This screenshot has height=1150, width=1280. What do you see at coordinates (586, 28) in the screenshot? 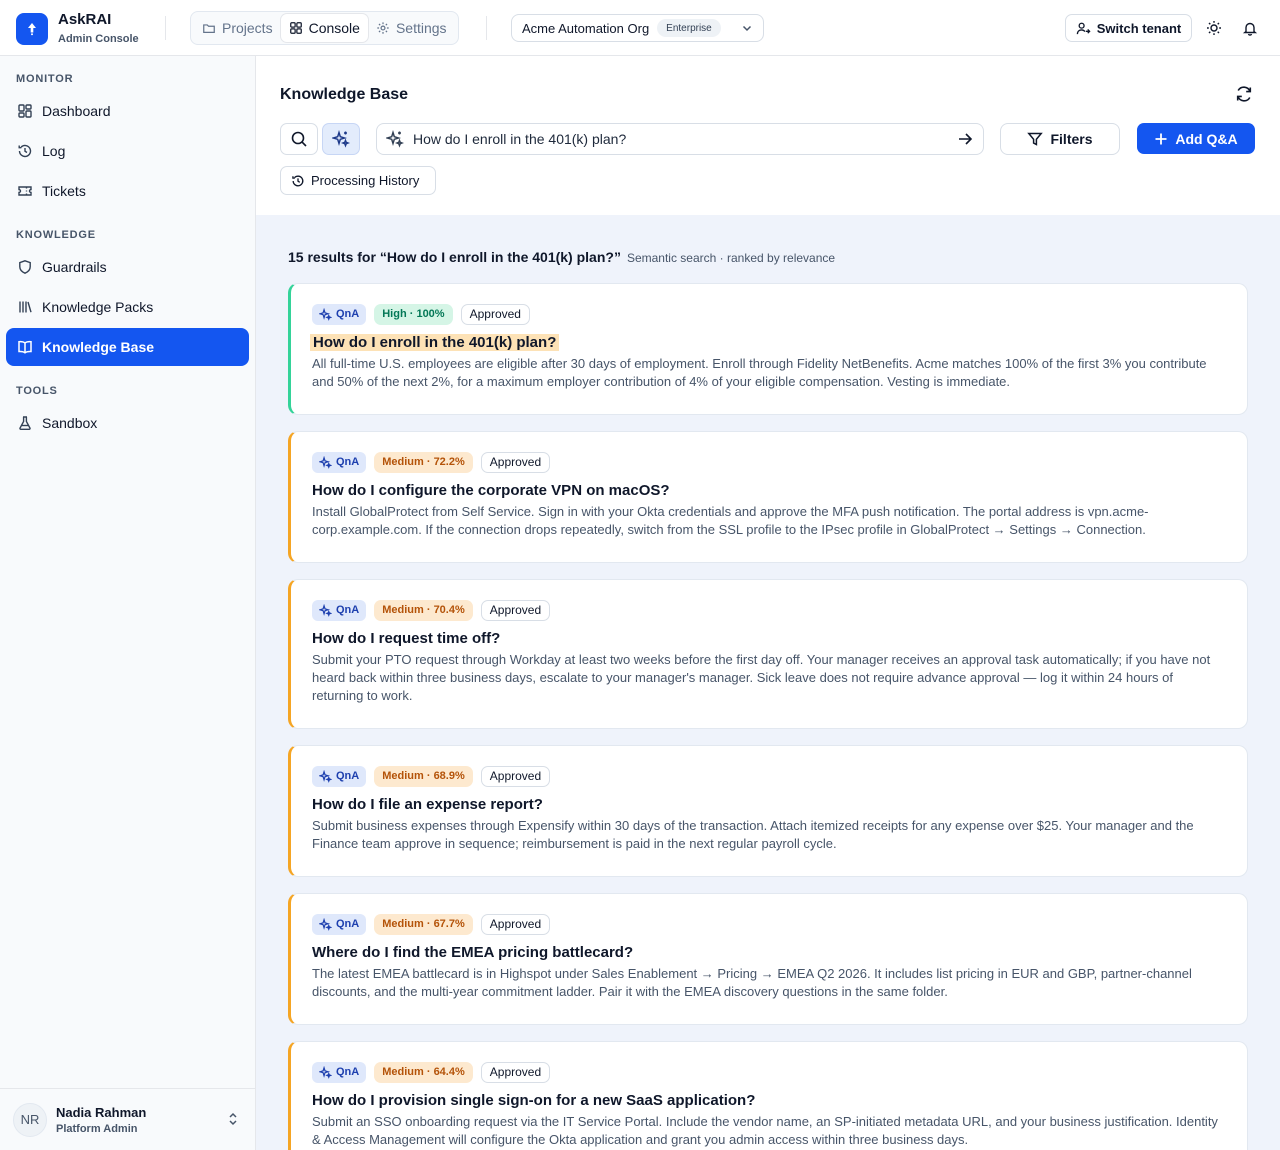
I see `org-name: Acme Automation Org` at bounding box center [586, 28].